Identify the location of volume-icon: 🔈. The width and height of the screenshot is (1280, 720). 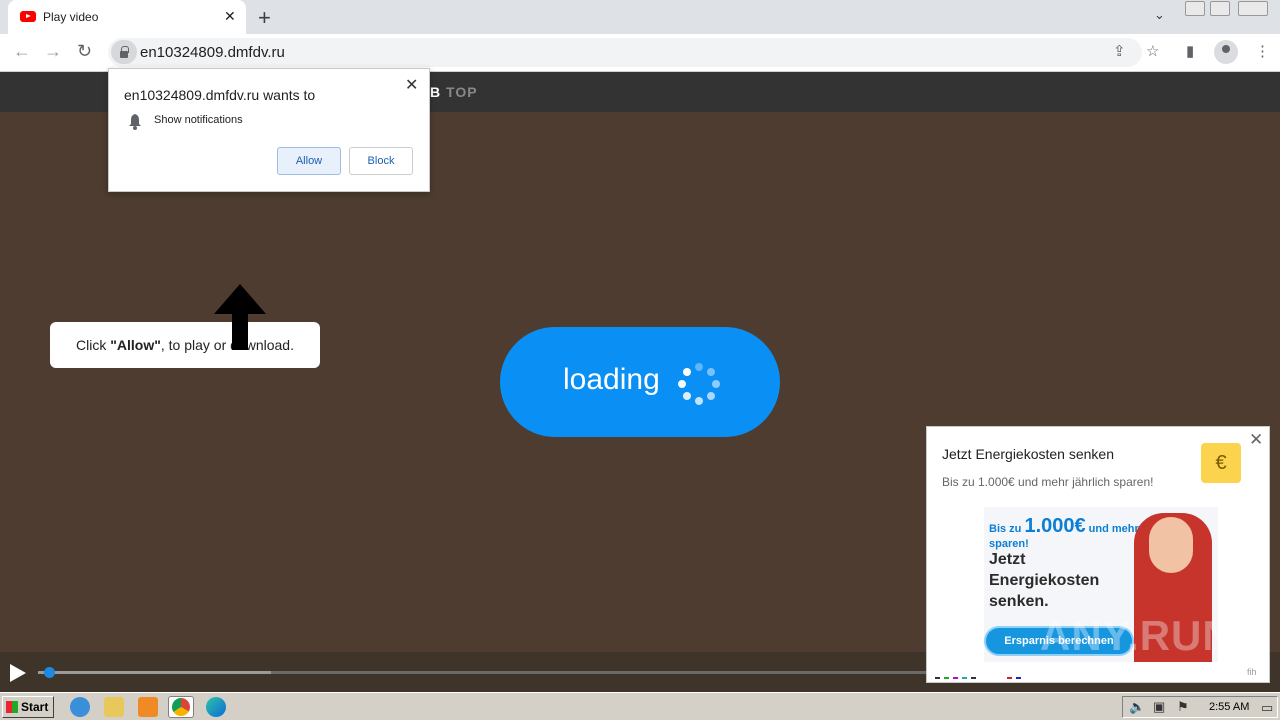
(1137, 707).